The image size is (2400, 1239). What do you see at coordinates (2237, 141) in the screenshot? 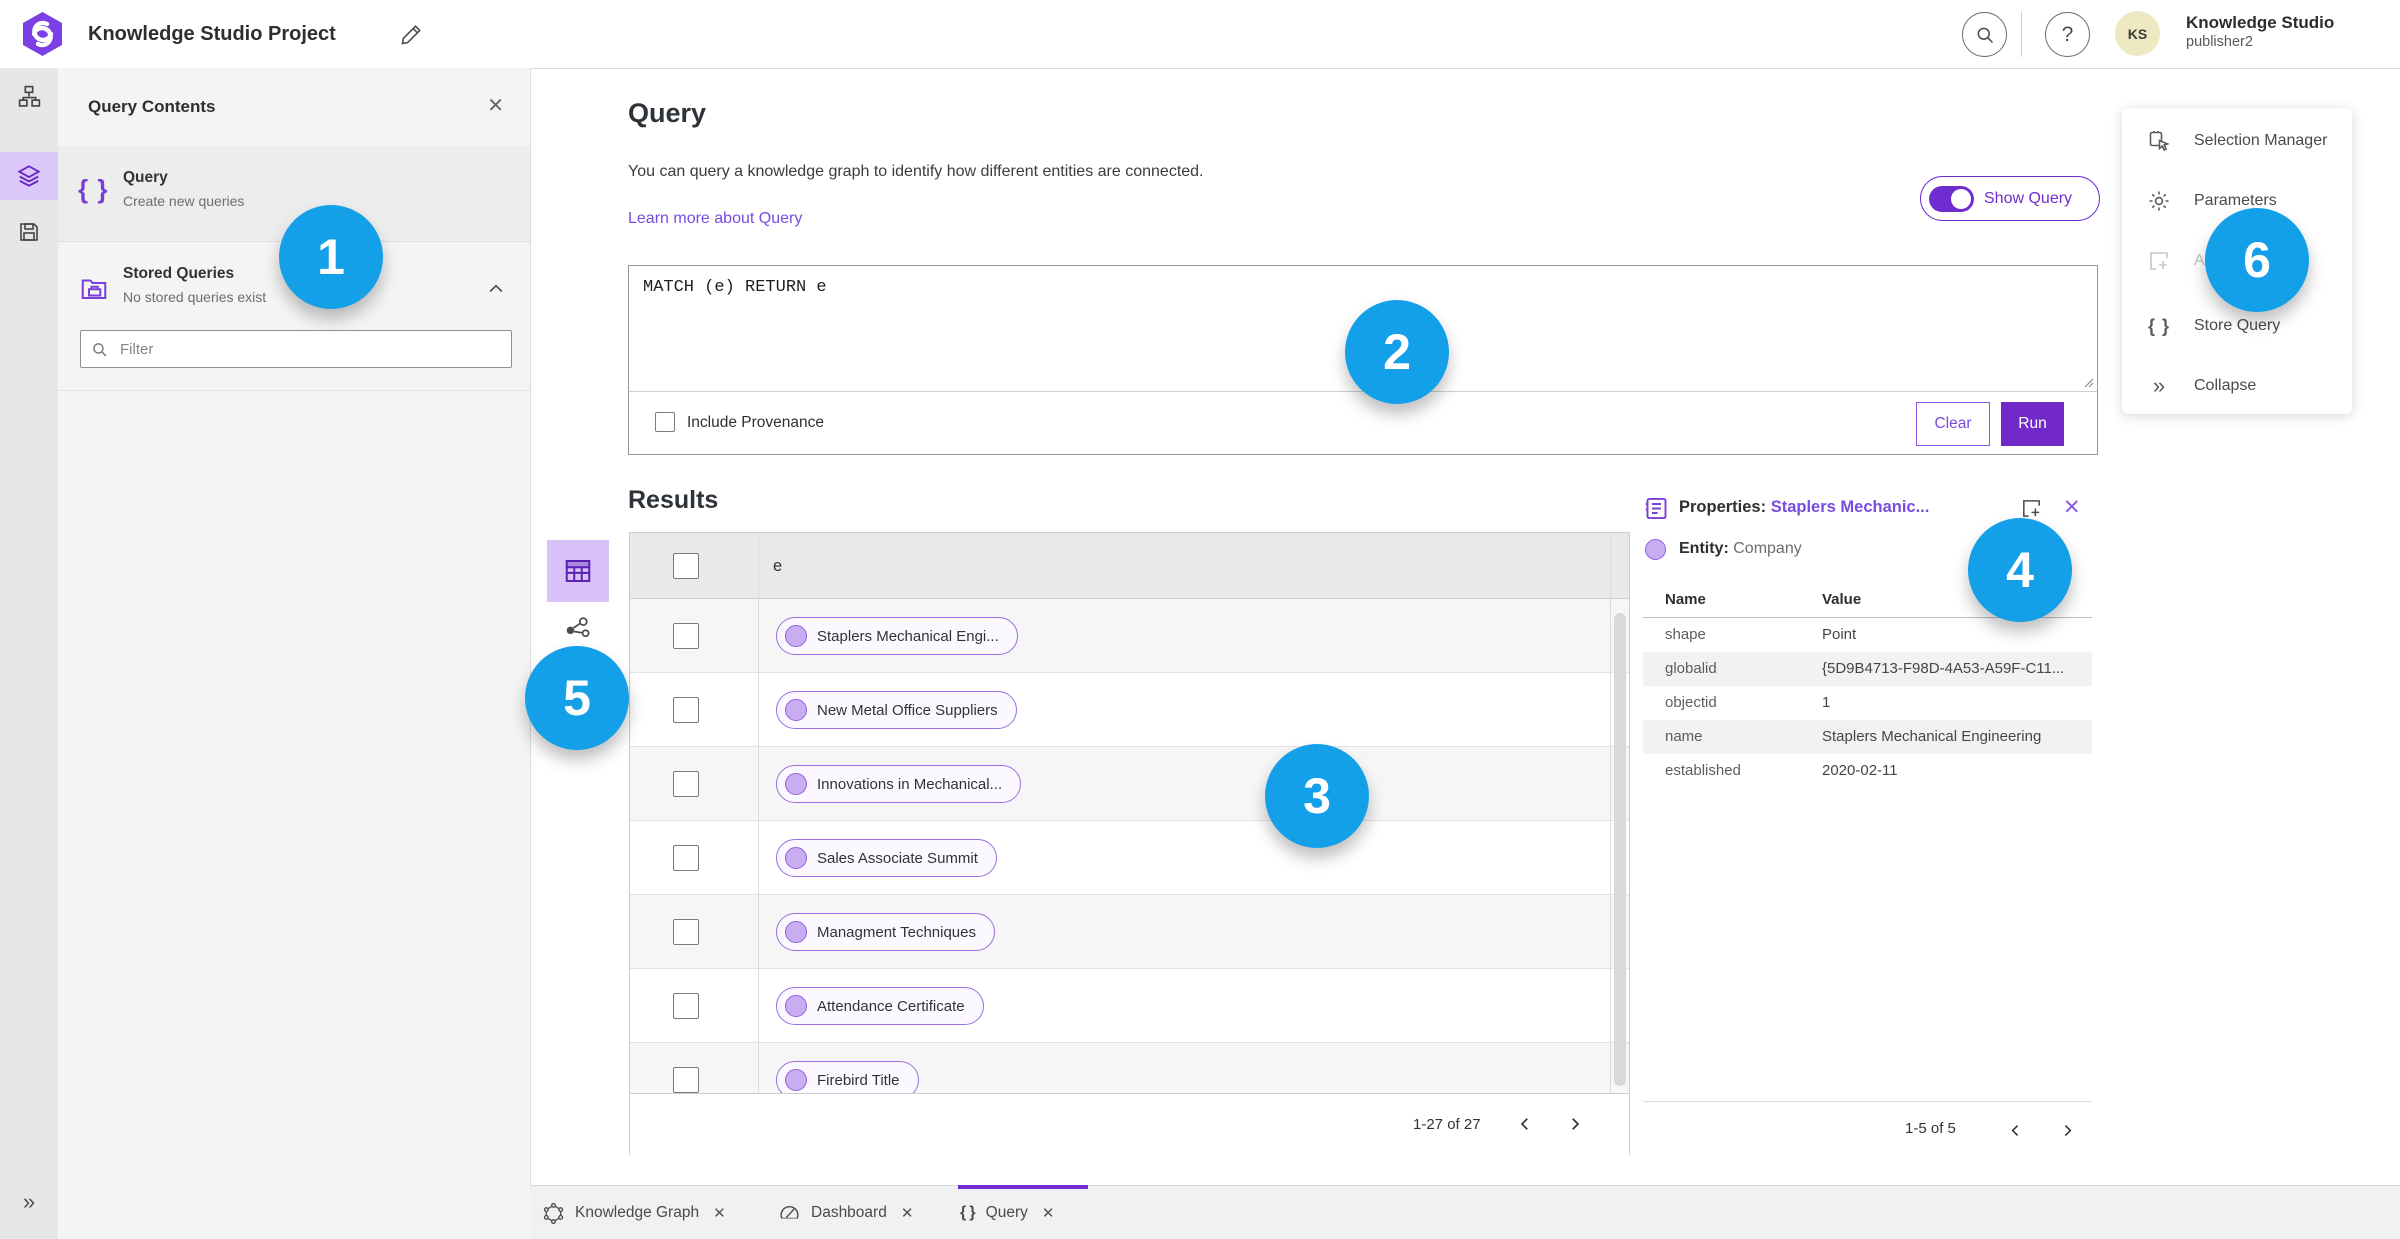
I see `menu-item-selection-manager: Selection Manager` at bounding box center [2237, 141].